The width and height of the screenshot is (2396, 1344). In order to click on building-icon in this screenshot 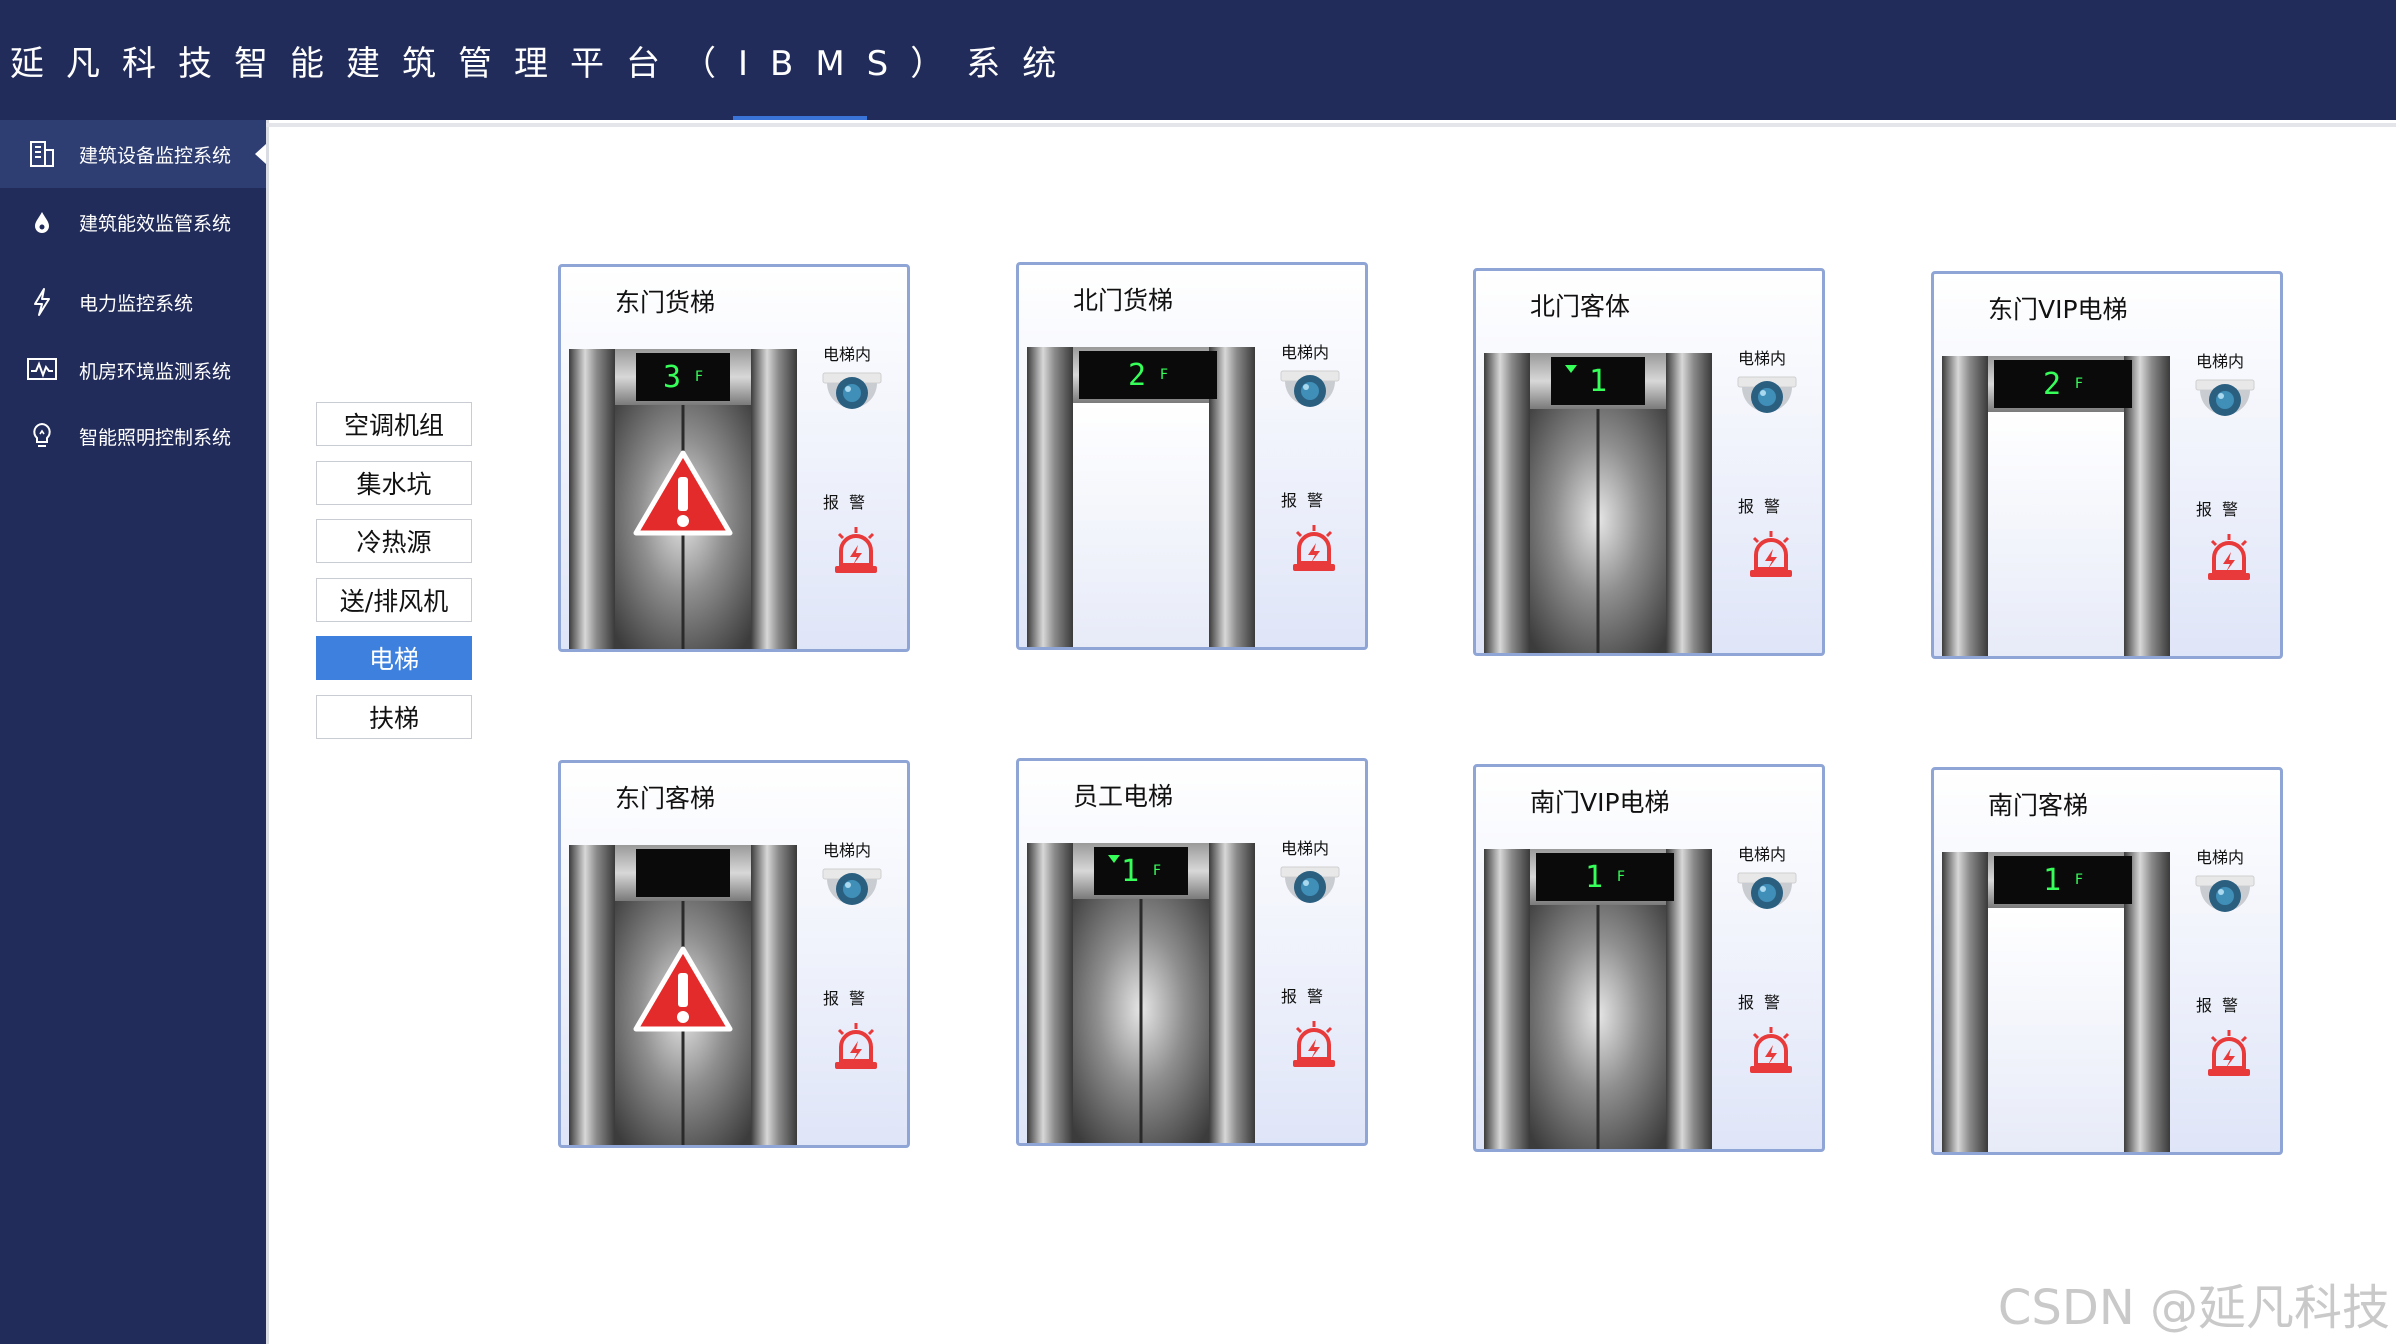, I will do `click(42, 154)`.